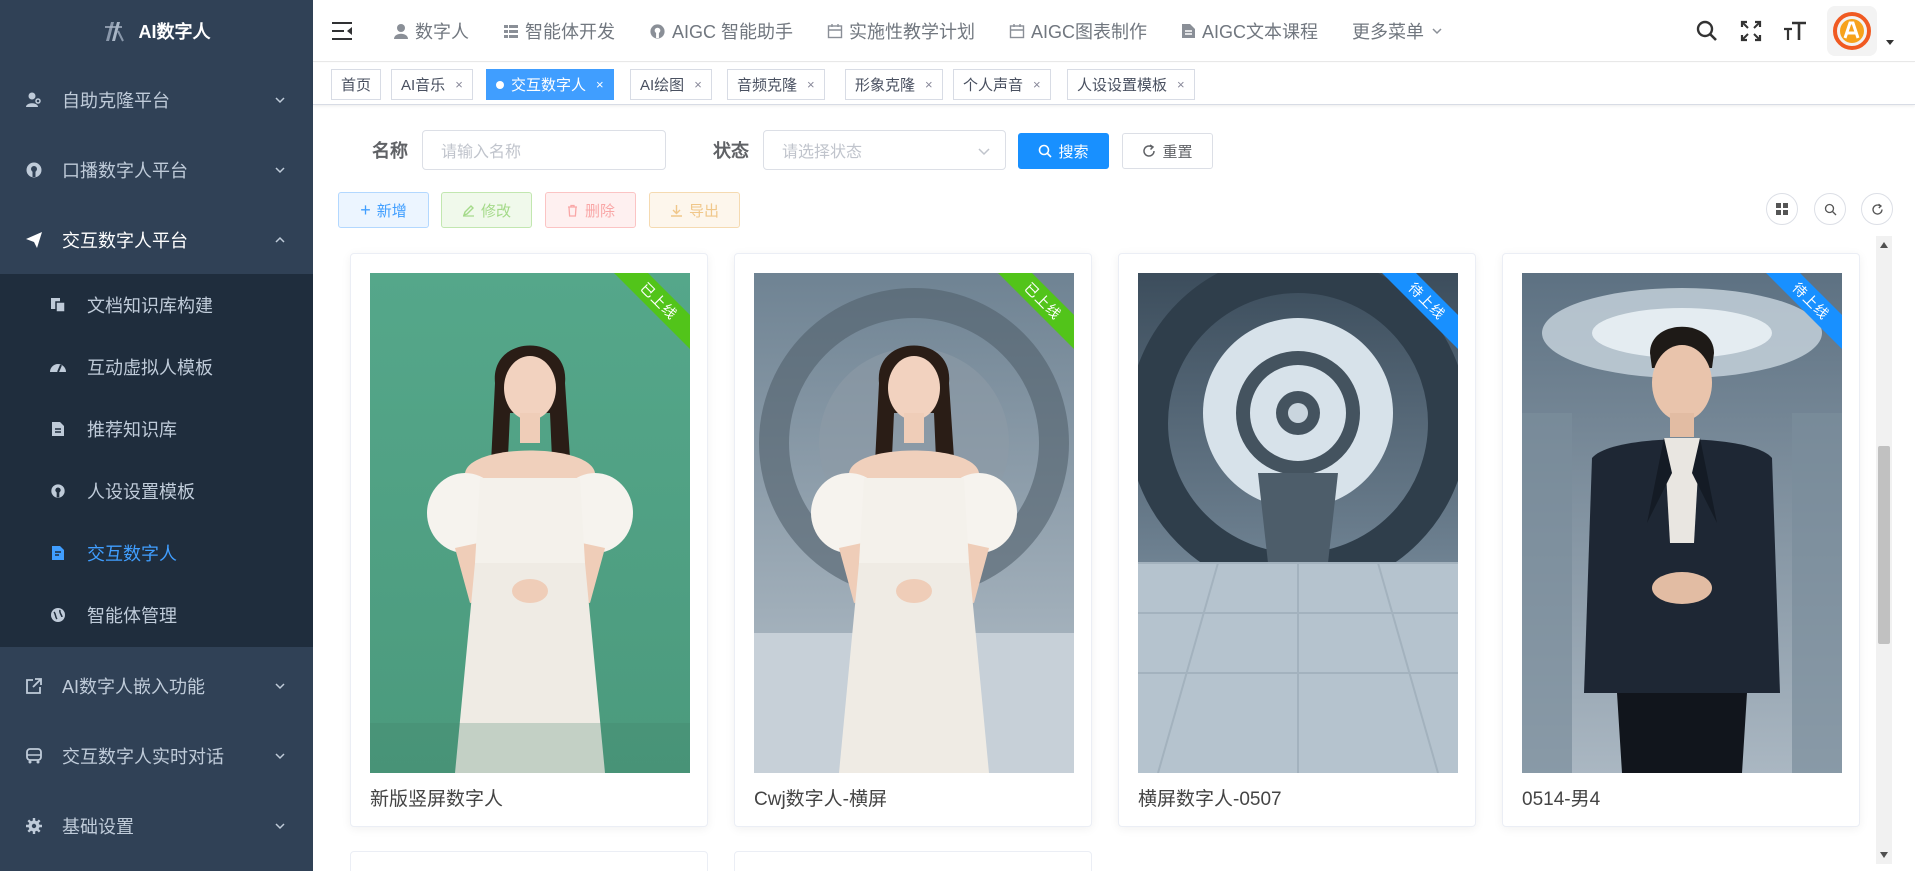 Image resolution: width=1915 pixels, height=871 pixels. What do you see at coordinates (1388, 32) in the screenshot?
I see `topnav-label: 更多菜单` at bounding box center [1388, 32].